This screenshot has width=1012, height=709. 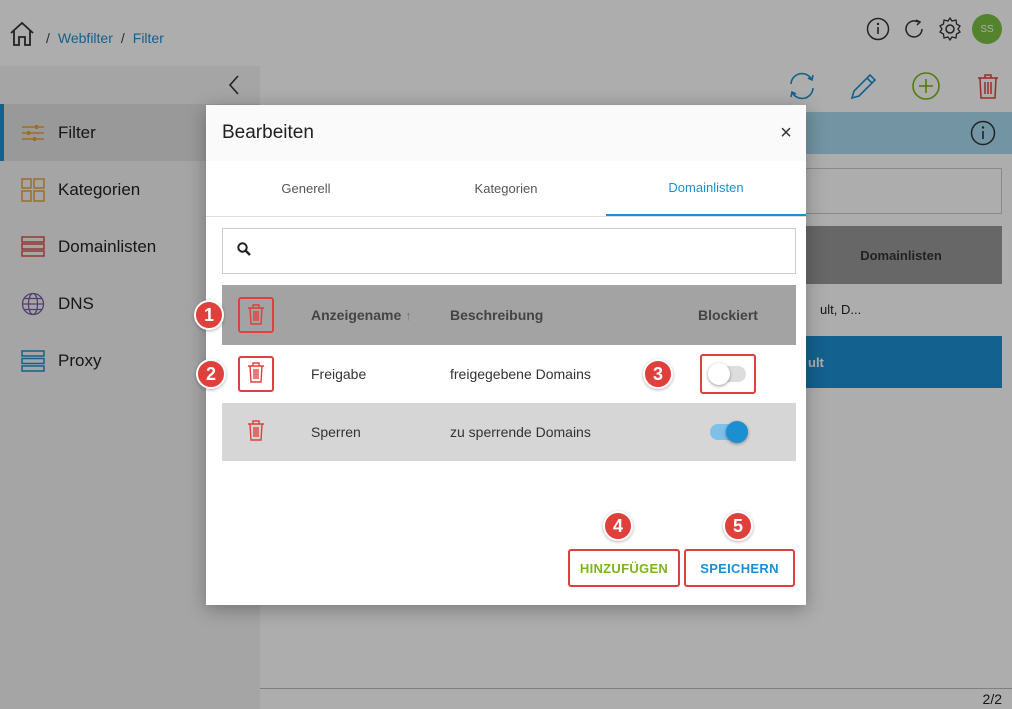 What do you see at coordinates (209, 315) in the screenshot?
I see `annotation-badge-1: 1` at bounding box center [209, 315].